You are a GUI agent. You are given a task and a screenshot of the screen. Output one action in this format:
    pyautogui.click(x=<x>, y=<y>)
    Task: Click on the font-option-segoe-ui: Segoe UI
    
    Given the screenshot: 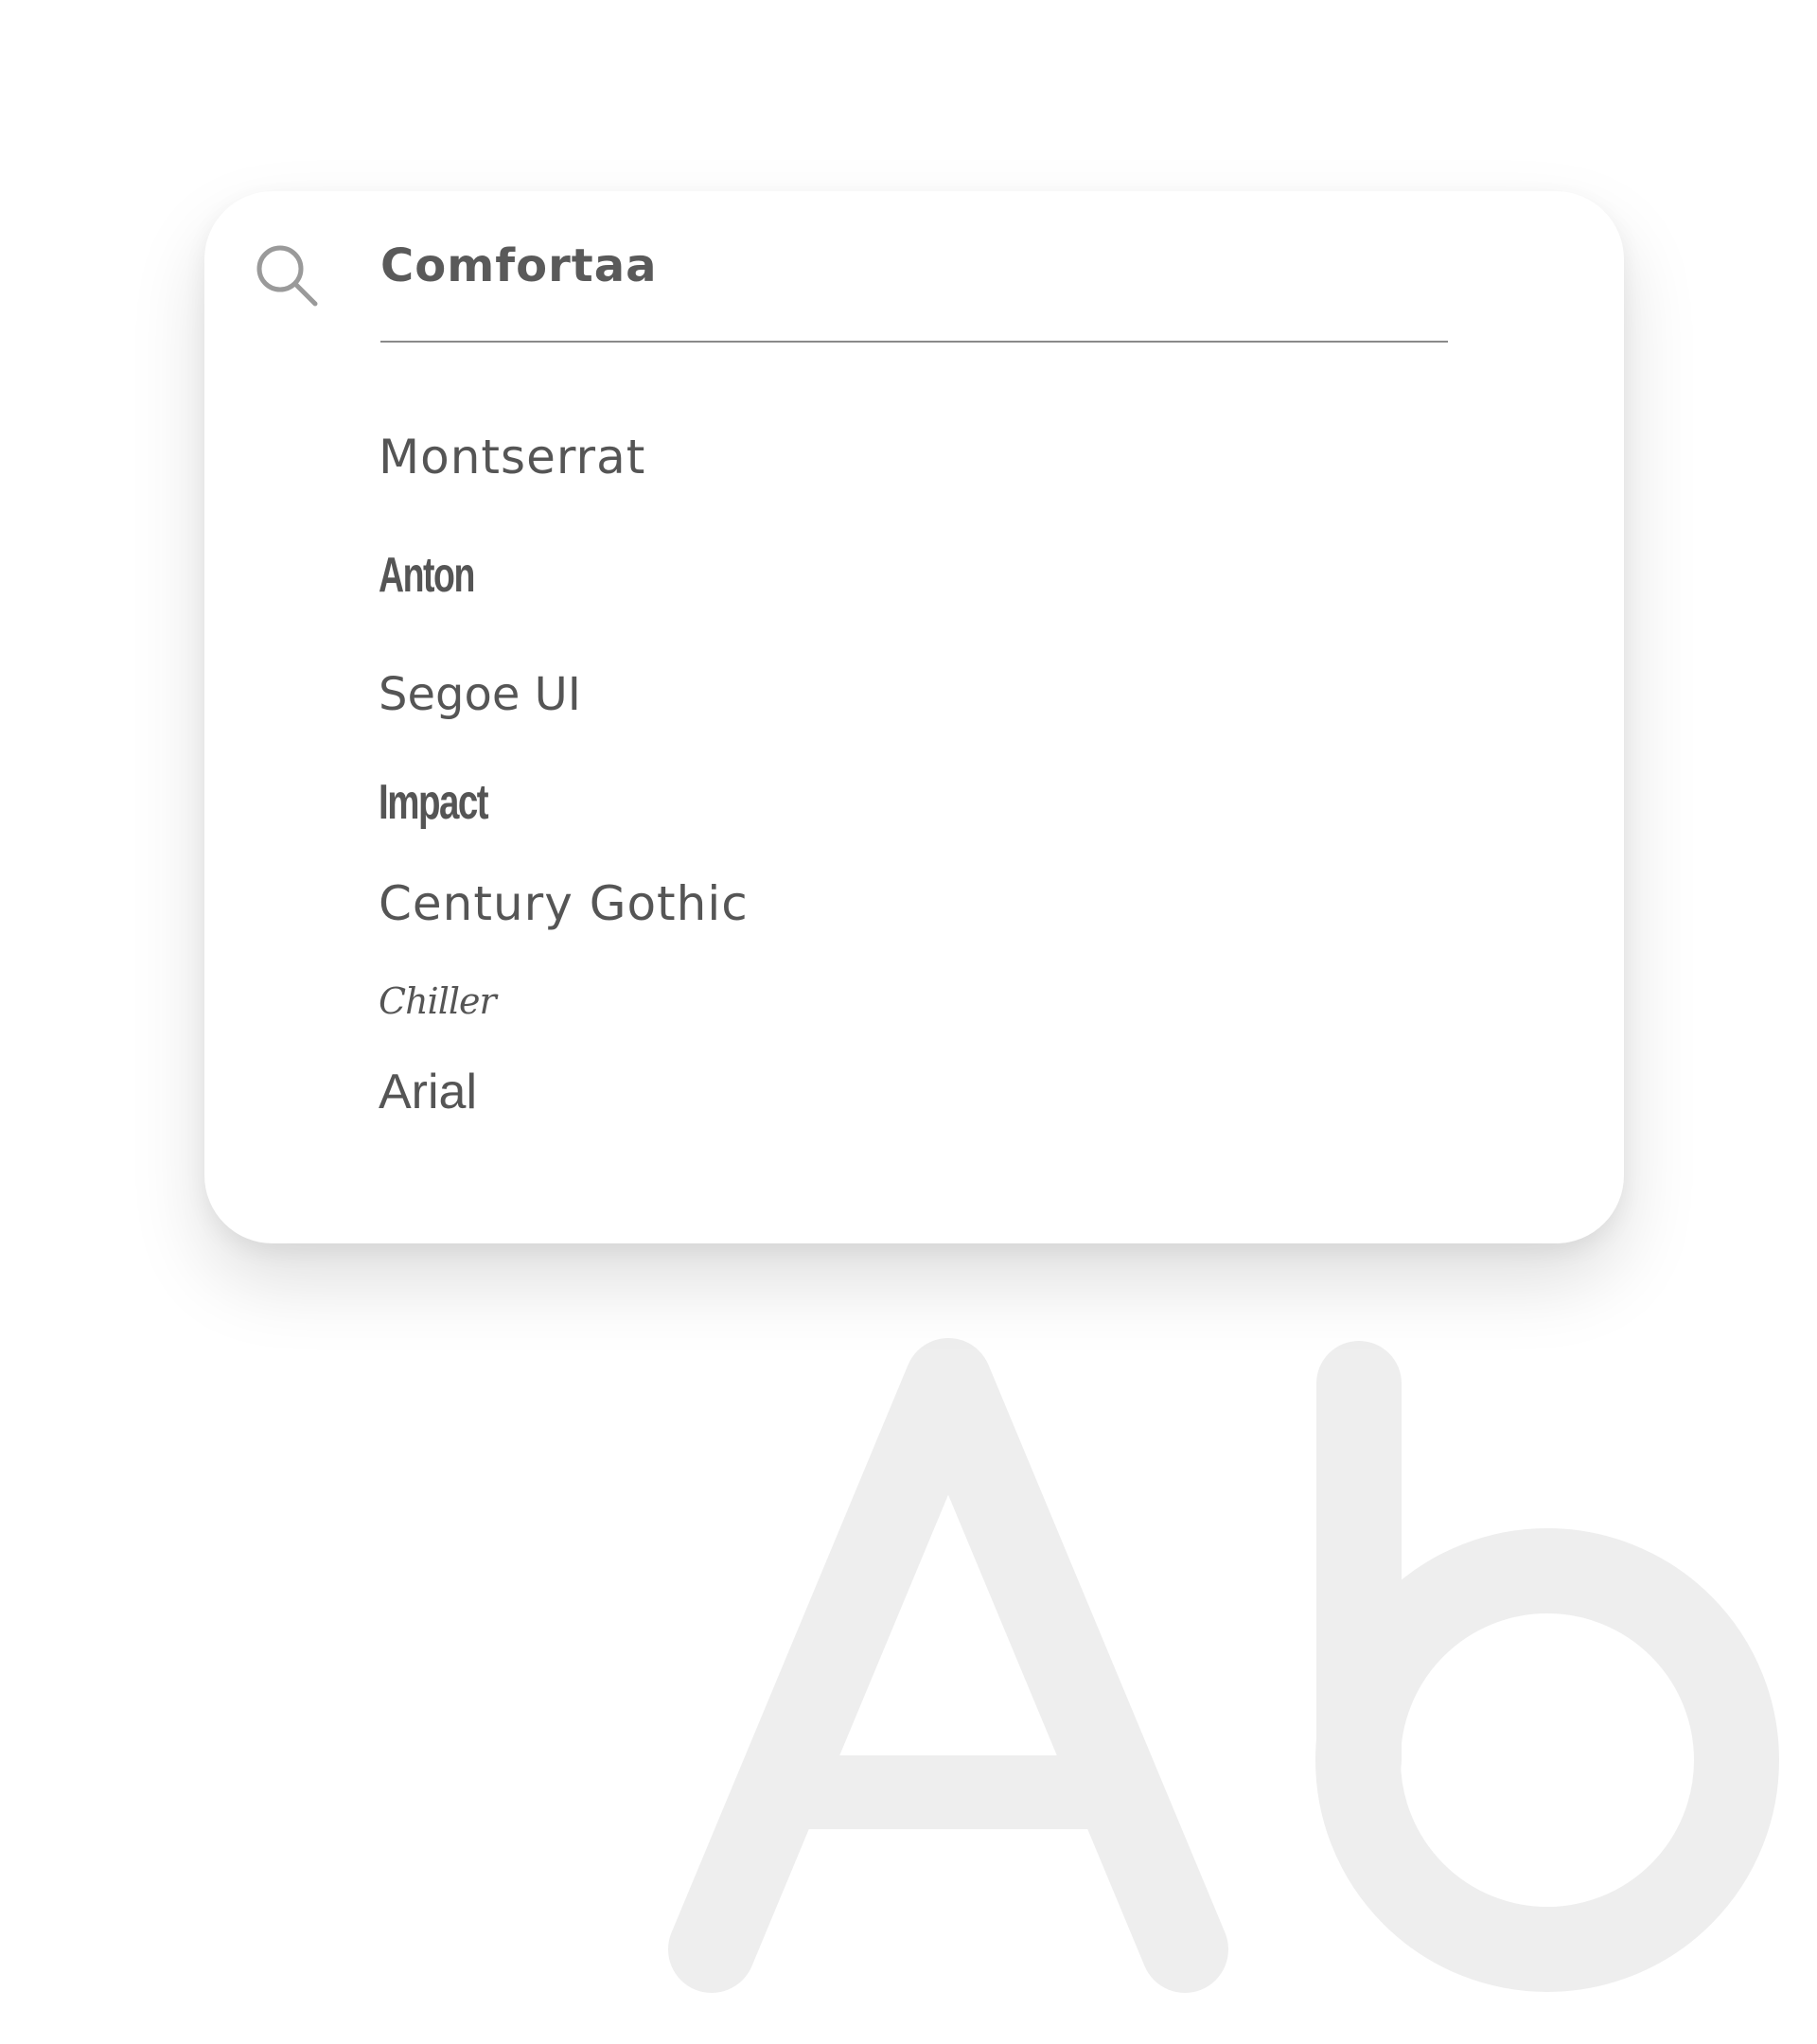 What is the action you would take?
    pyautogui.click(x=480, y=694)
    